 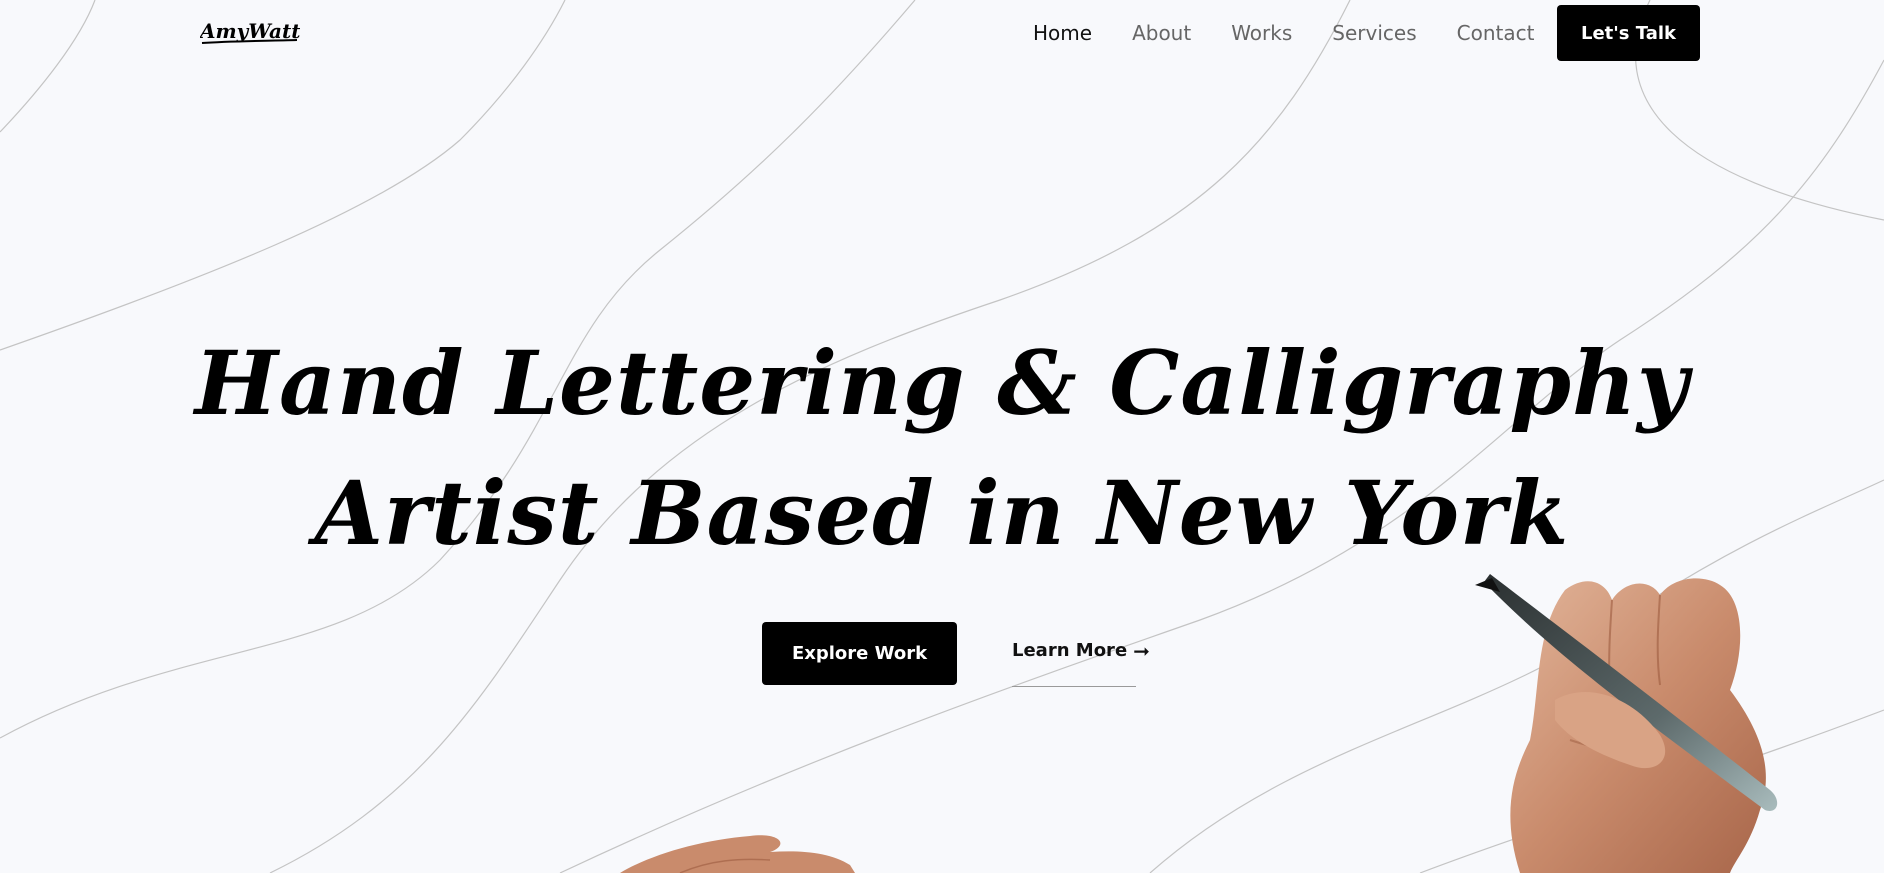 What do you see at coordinates (1374, 33) in the screenshot?
I see `nav-services: Services` at bounding box center [1374, 33].